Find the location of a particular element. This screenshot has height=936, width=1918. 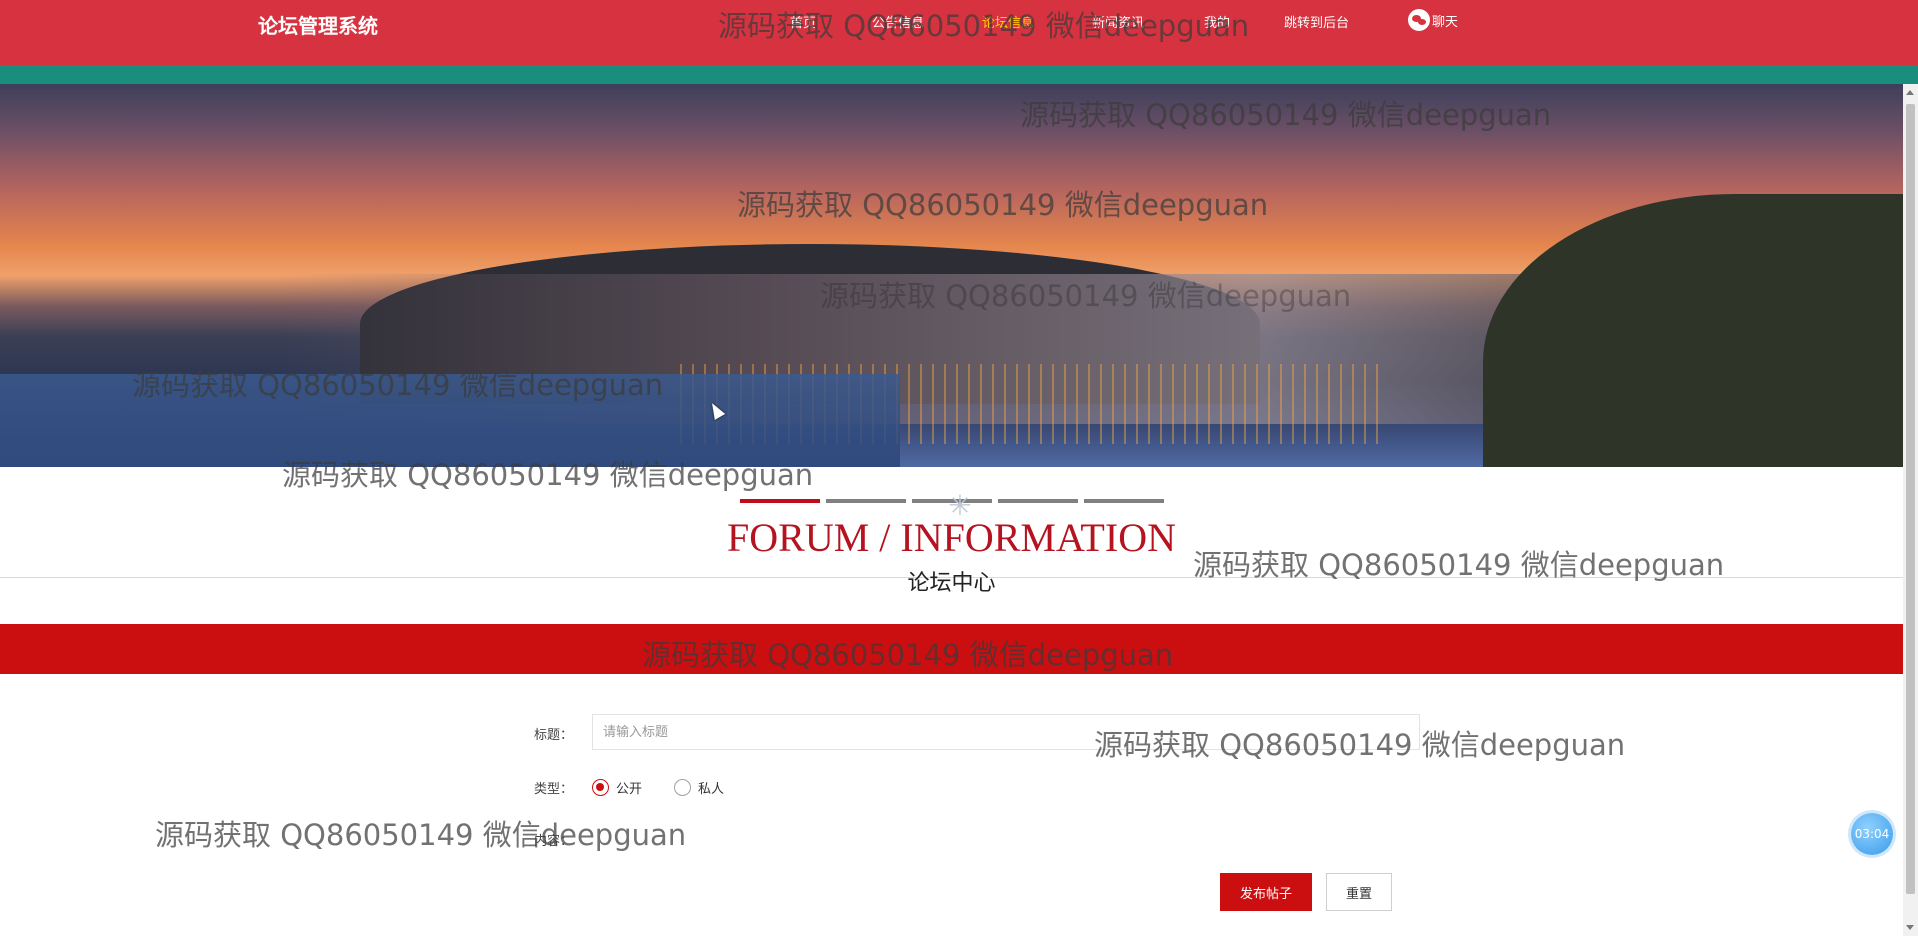

nav-admin: 跳转到后台 is located at coordinates (1316, 21).